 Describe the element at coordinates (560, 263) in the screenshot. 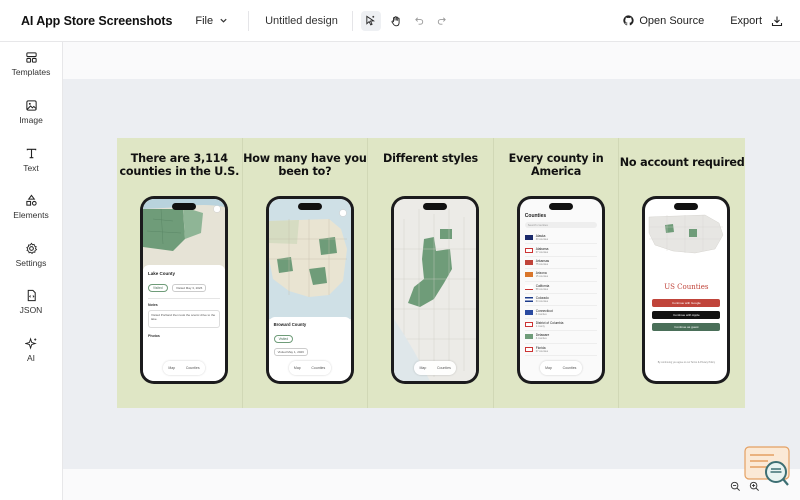

I see `list-item: Arkansas 75 counties` at that location.